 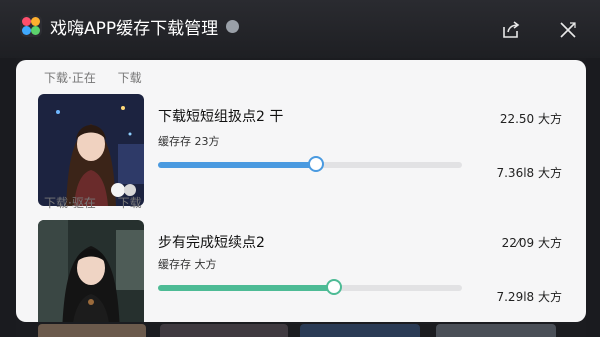 What do you see at coordinates (529, 173) in the screenshot?
I see `download-speed: 7.36l8 大方` at bounding box center [529, 173].